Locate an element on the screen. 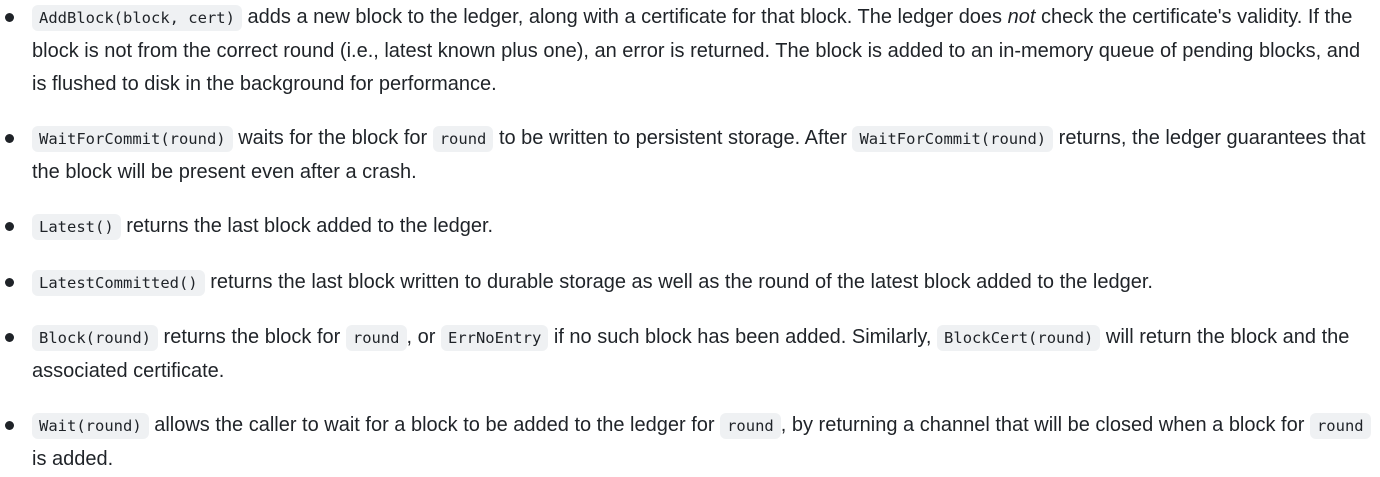 The width and height of the screenshot is (1380, 477). item-text: , or is located at coordinates (423, 337).